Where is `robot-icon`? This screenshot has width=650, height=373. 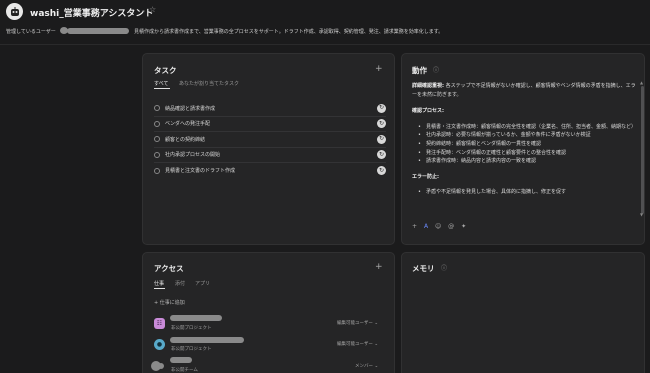 robot-icon is located at coordinates (14, 11).